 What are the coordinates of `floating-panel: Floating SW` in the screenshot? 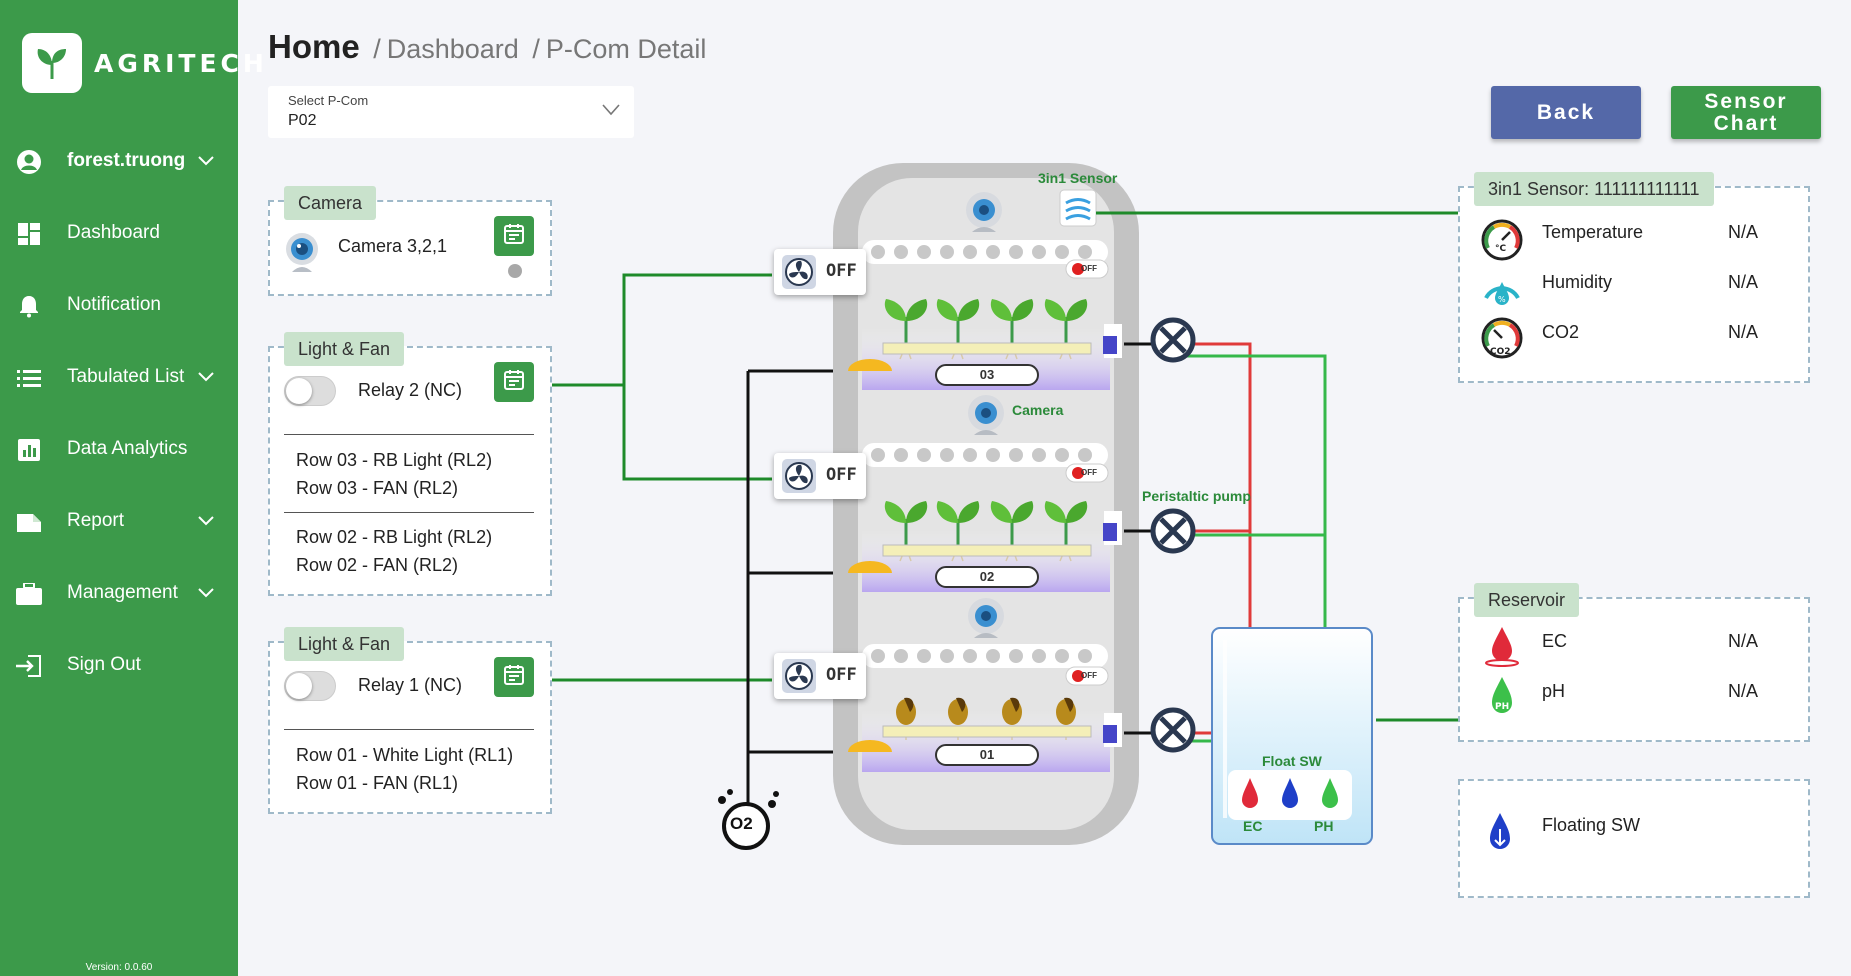 It's located at (1634, 838).